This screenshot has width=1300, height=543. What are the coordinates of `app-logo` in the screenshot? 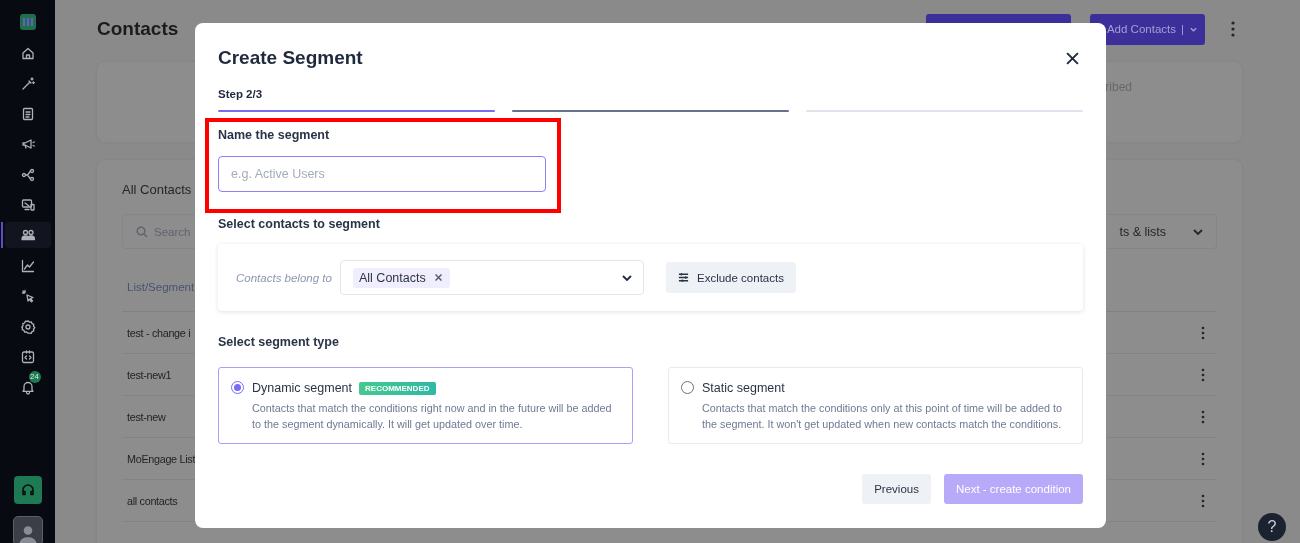 It's located at (27, 22).